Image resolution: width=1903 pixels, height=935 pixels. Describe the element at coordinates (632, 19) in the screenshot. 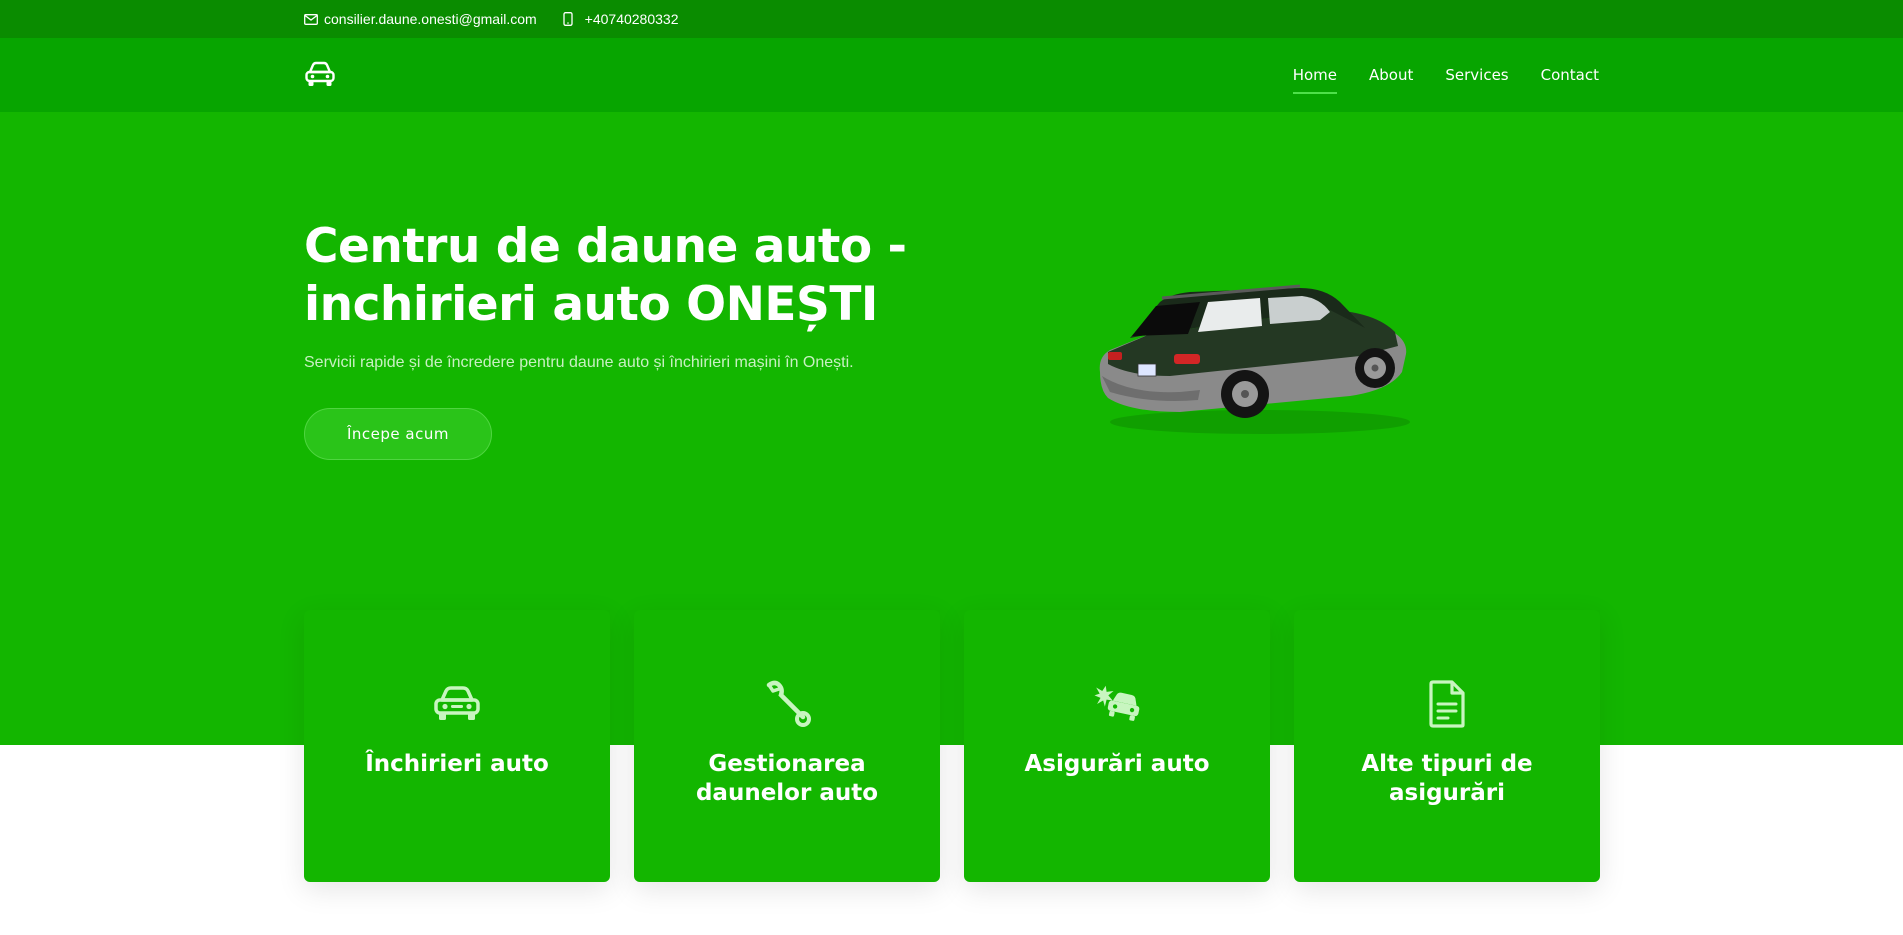

I see `phone-text: +40740280332` at that location.